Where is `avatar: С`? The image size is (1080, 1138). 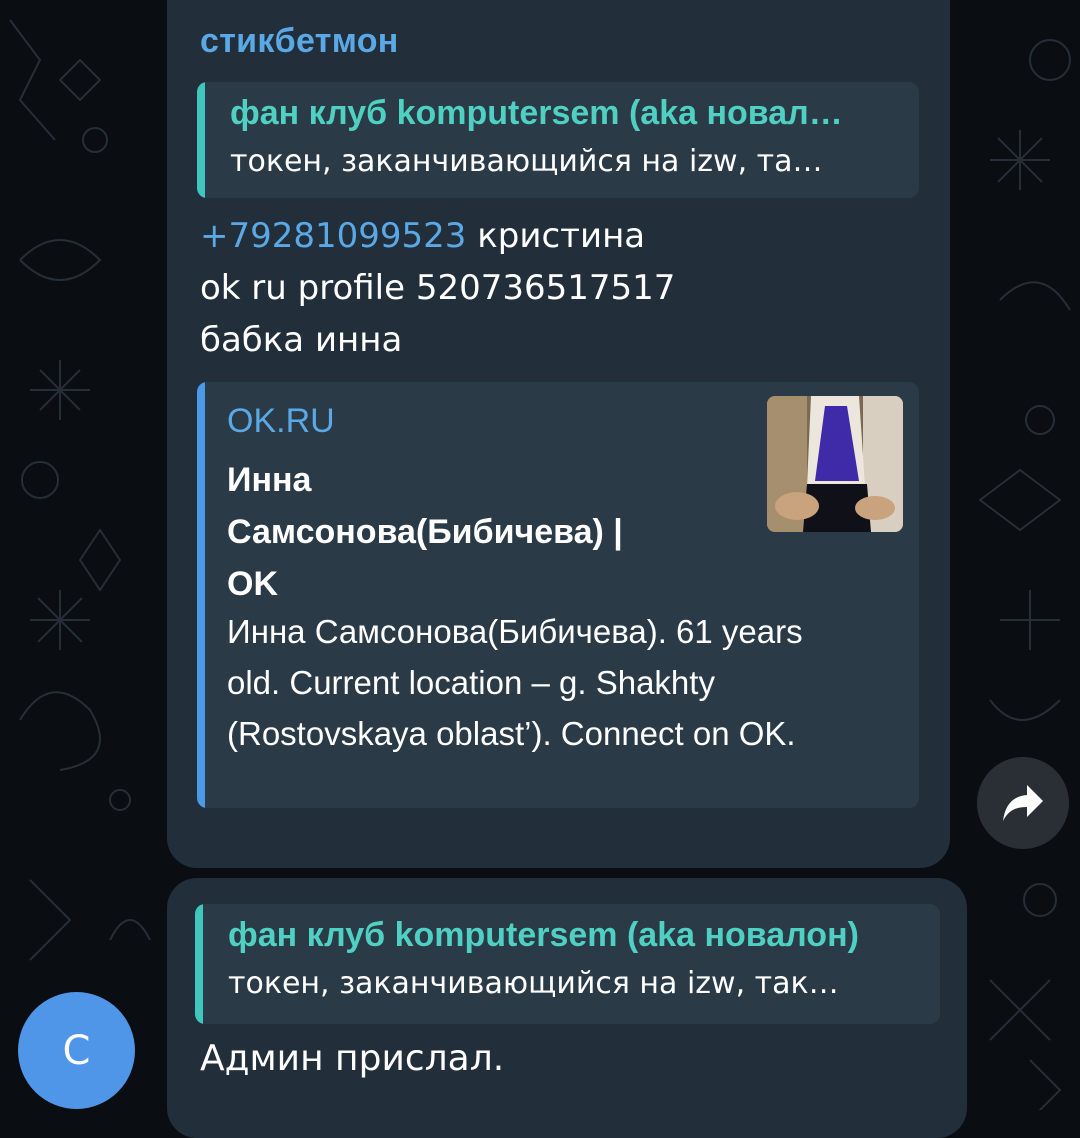
avatar: С is located at coordinates (76, 1050).